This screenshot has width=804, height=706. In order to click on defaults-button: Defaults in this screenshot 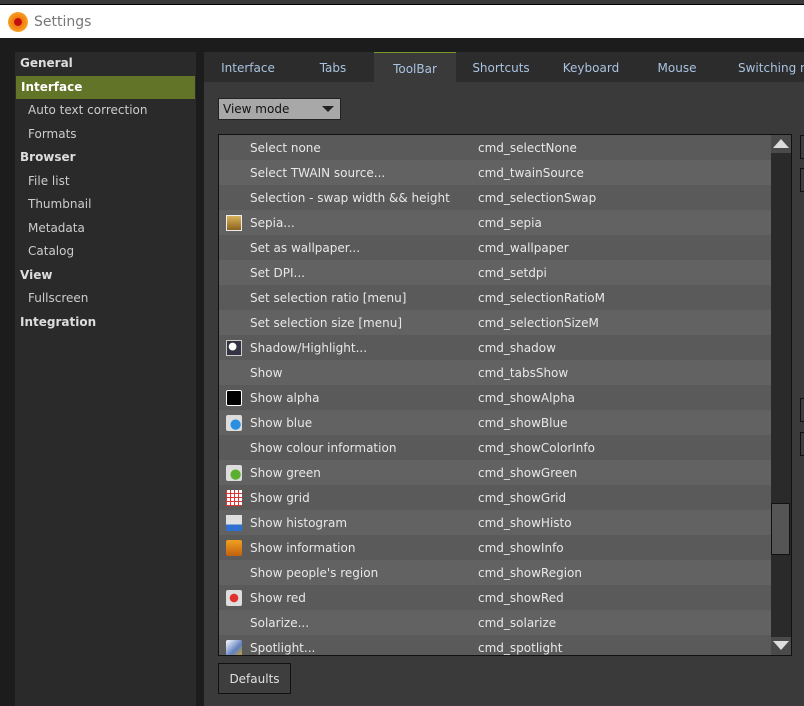, I will do `click(254, 678)`.